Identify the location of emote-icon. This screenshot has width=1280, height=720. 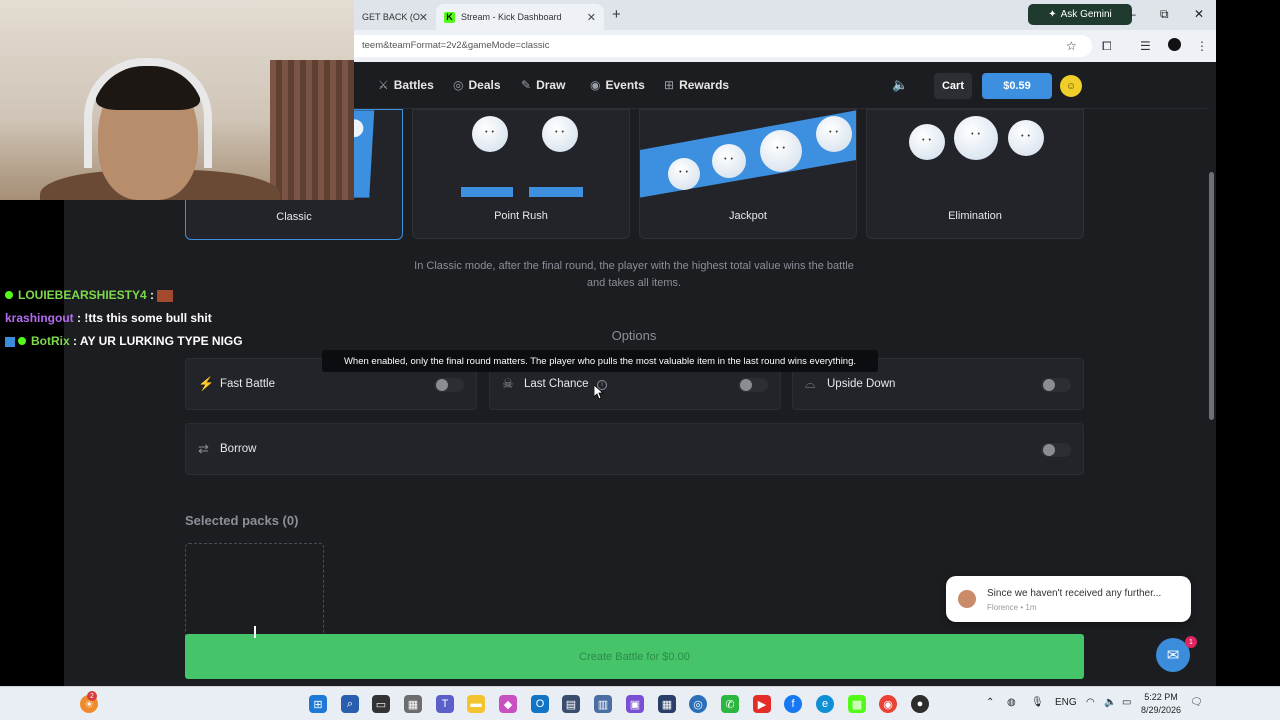
(165, 295).